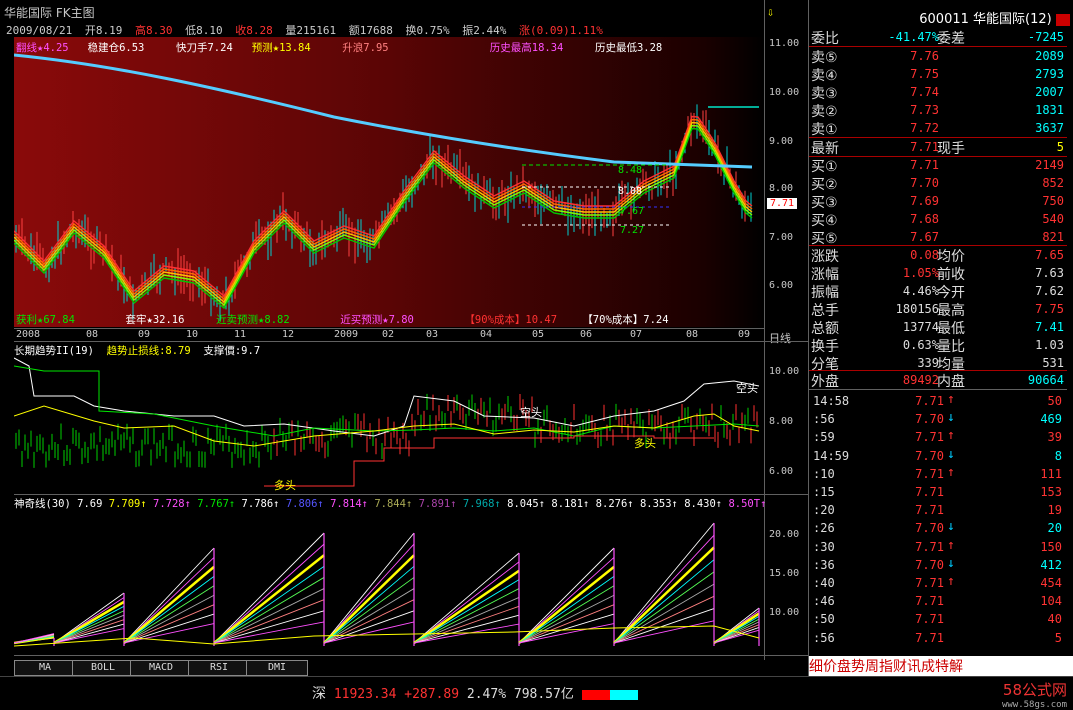 The width and height of the screenshot is (1073, 710). What do you see at coordinates (770, 12) in the screenshot?
I see `arrow-down-icon: ⇩` at bounding box center [770, 12].